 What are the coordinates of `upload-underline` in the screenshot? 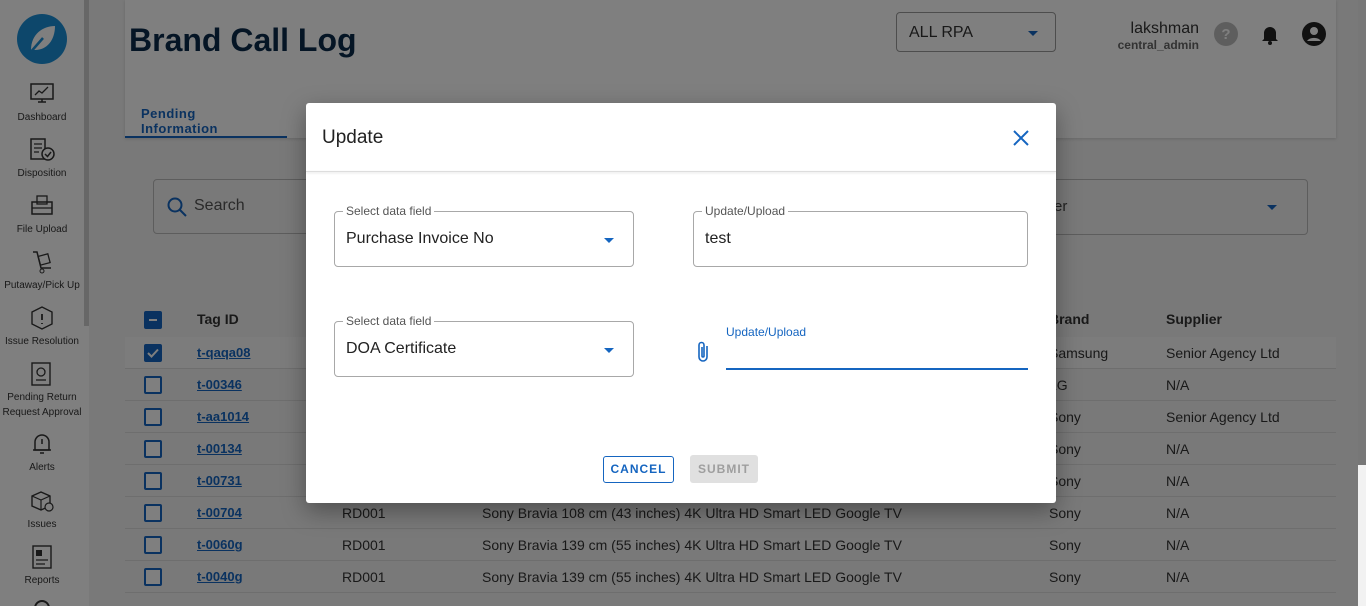 It's located at (877, 369).